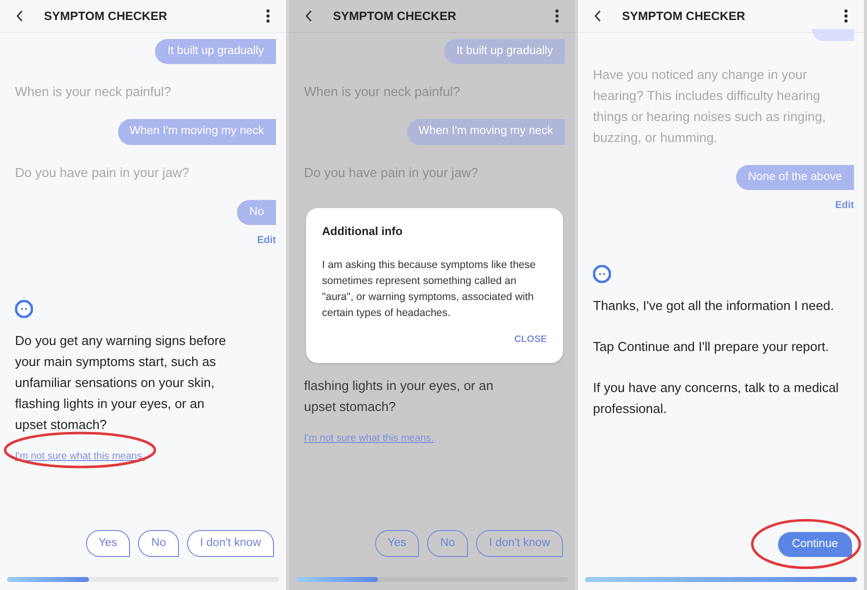 The height and width of the screenshot is (590, 867). What do you see at coordinates (121, 383) in the screenshot?
I see `bot-message: Do you get any warning signs before your main symptoms start, such as unfamiliar sensations on your skin, flashing lights in your eyes, or an upset stomach?` at bounding box center [121, 383].